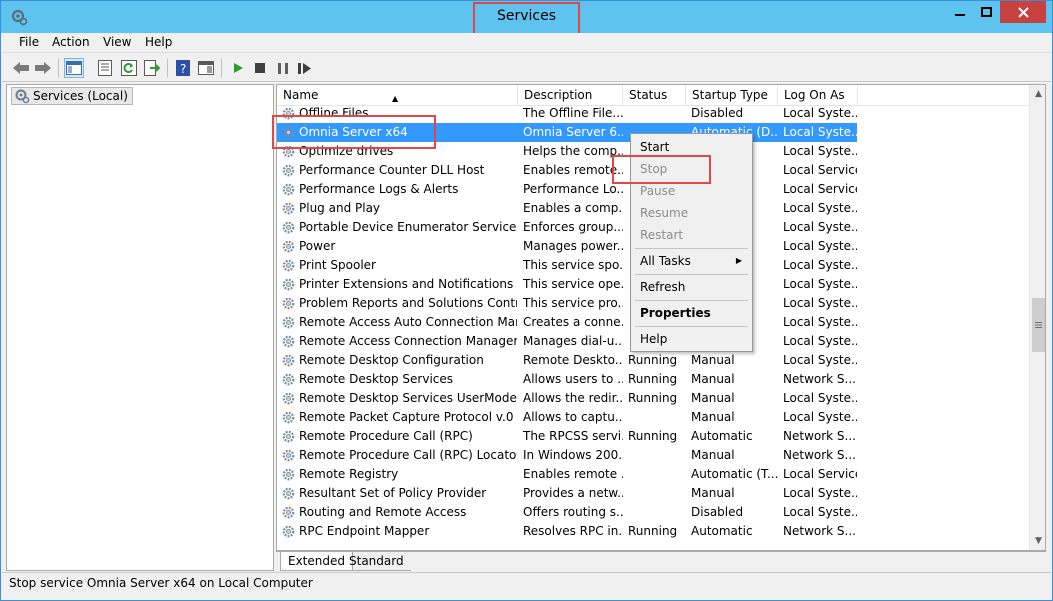 This screenshot has width=1053, height=601. Describe the element at coordinates (691, 169) in the screenshot. I see `context-menu-stop: Stop` at that location.